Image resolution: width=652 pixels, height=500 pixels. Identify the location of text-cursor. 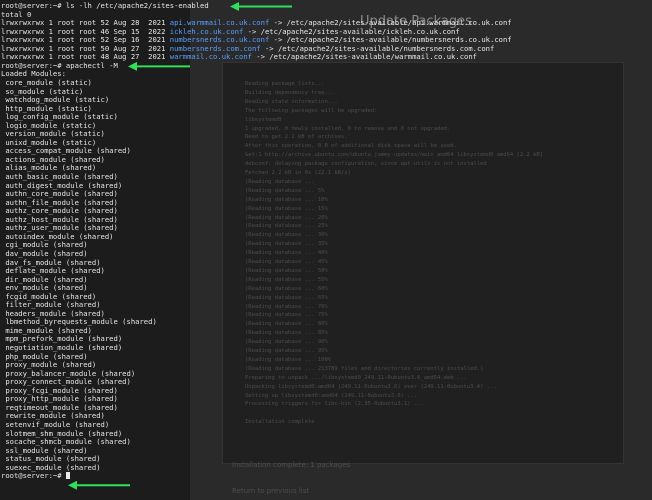
(67, 476).